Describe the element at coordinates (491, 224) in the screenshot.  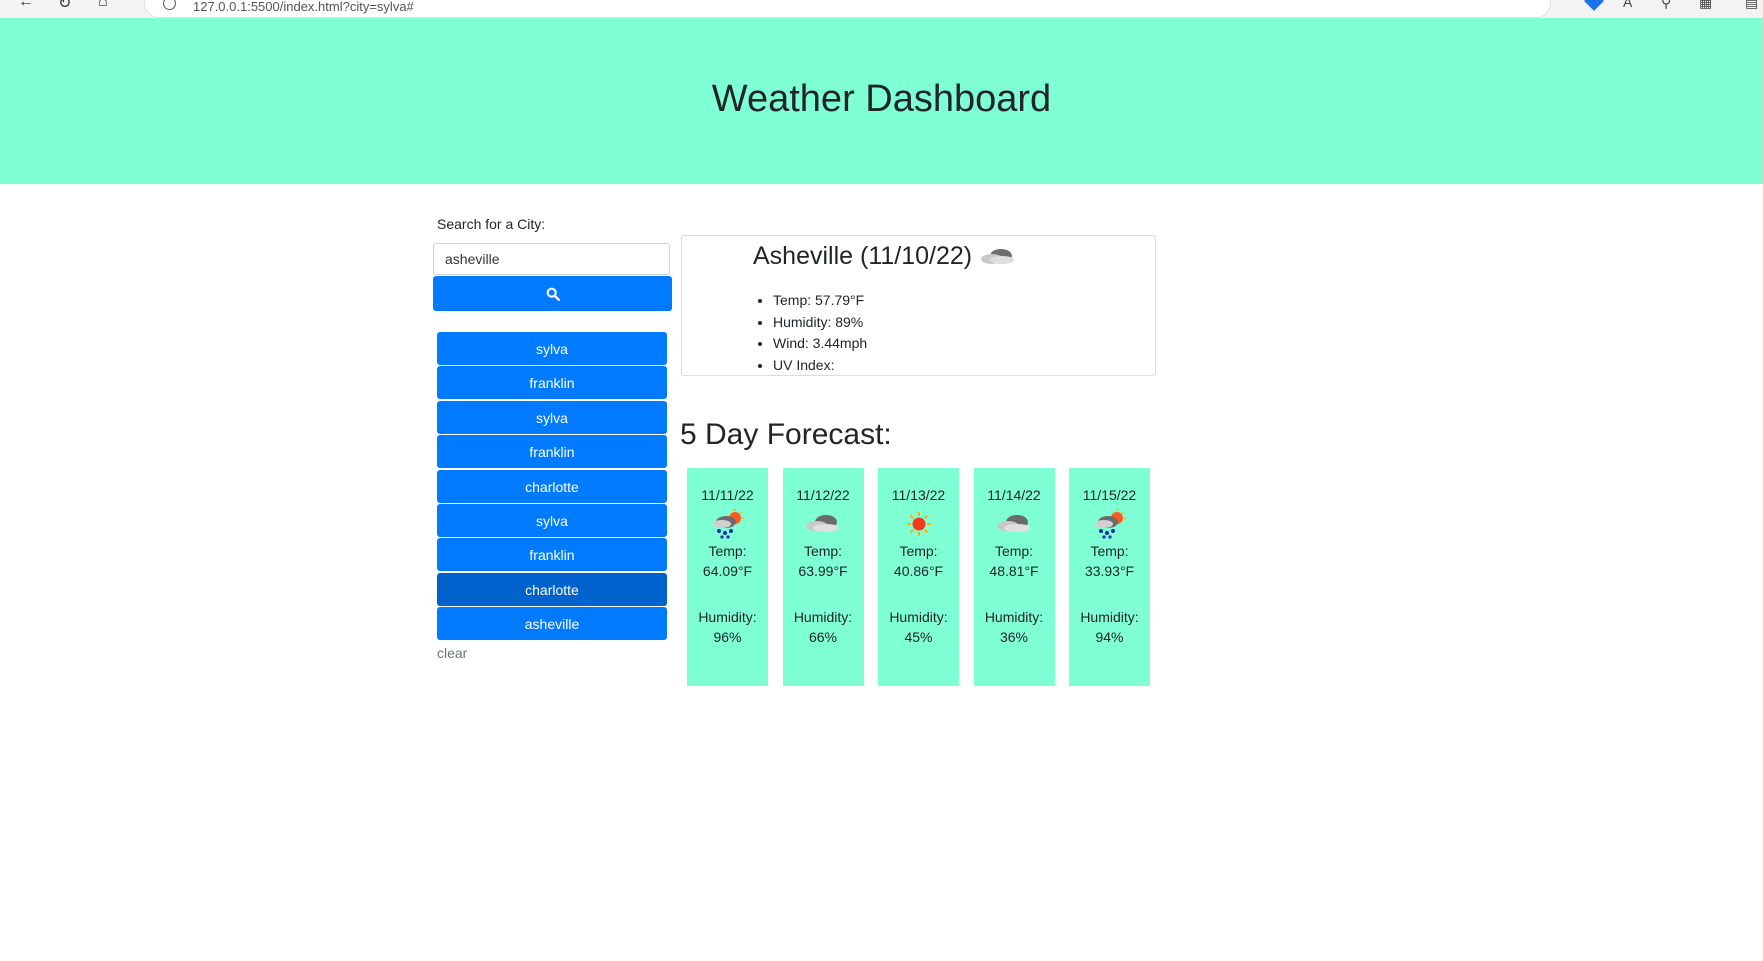
I see `search-label: Search for a City:` at that location.